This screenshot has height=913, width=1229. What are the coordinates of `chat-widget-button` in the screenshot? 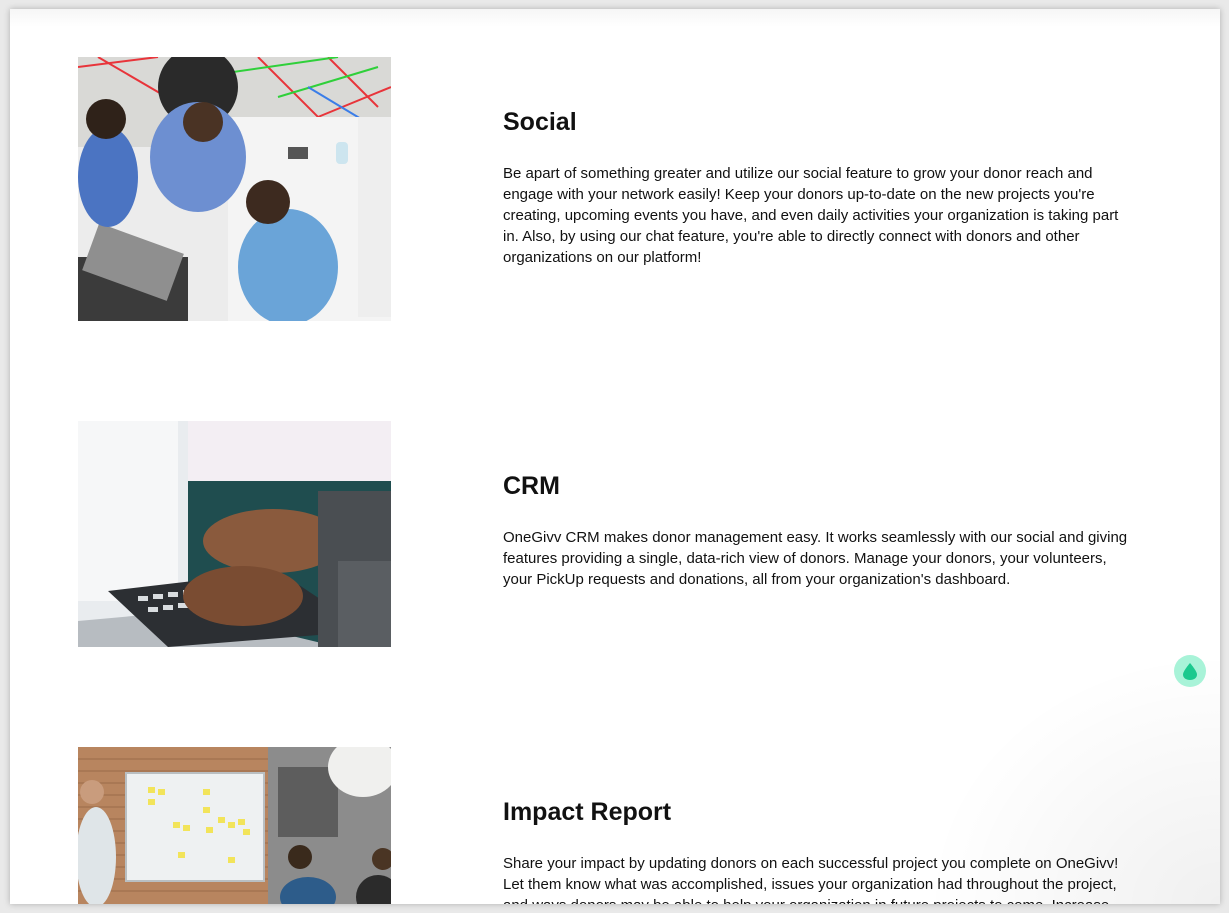 It's located at (1190, 671).